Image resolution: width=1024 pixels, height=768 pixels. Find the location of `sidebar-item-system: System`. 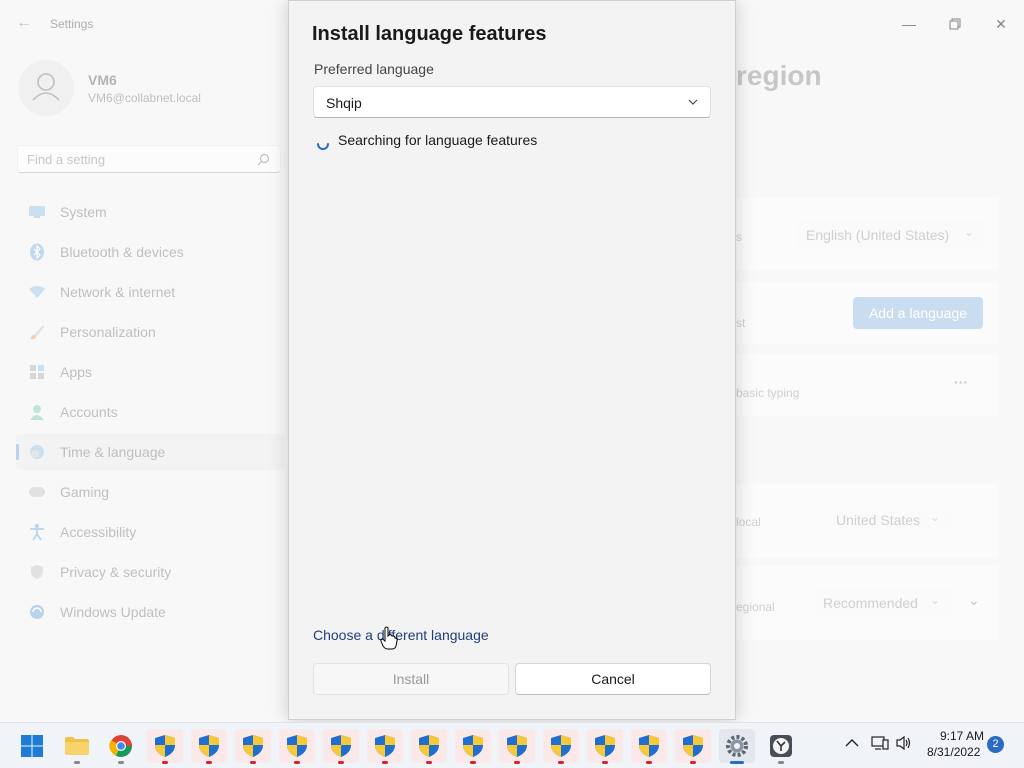

sidebar-item-system: System is located at coordinates (150, 212).